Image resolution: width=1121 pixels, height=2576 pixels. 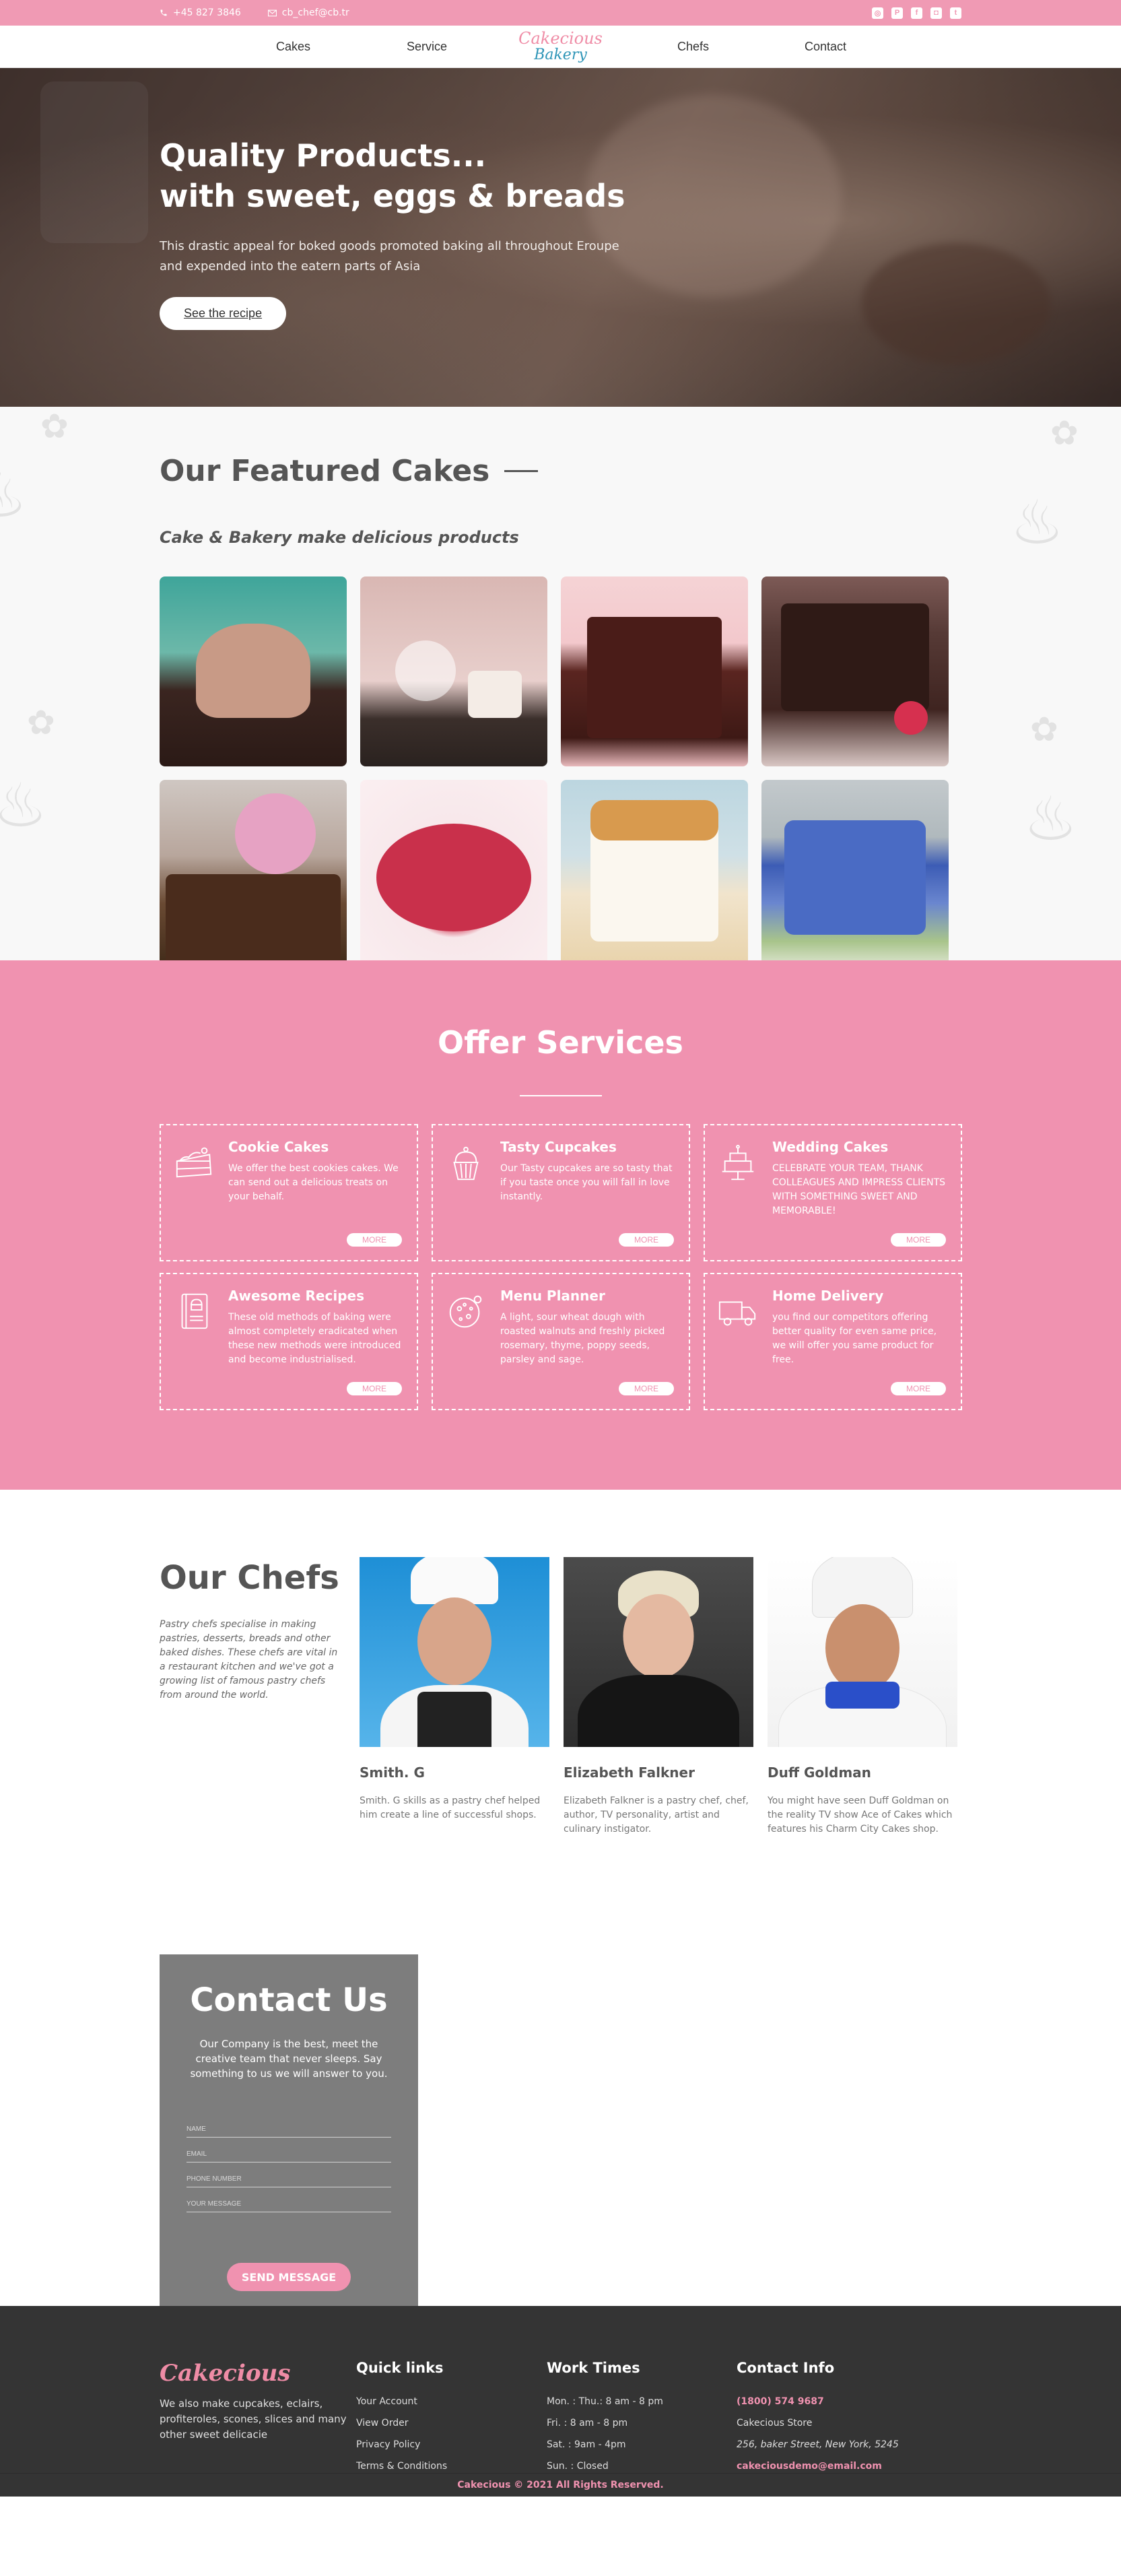 What do you see at coordinates (629, 1772) in the screenshot?
I see `chef-name: Elizabeth Falkner` at bounding box center [629, 1772].